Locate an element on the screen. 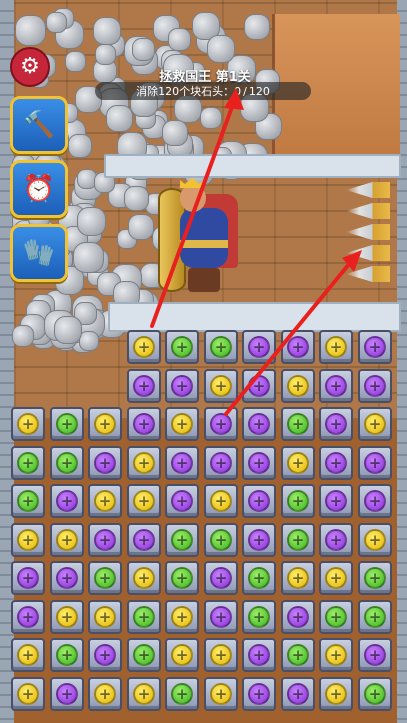 Image resolution: width=407 pixels, height=723 pixels. yellow-bolt-icon: + is located at coordinates (298, 463).